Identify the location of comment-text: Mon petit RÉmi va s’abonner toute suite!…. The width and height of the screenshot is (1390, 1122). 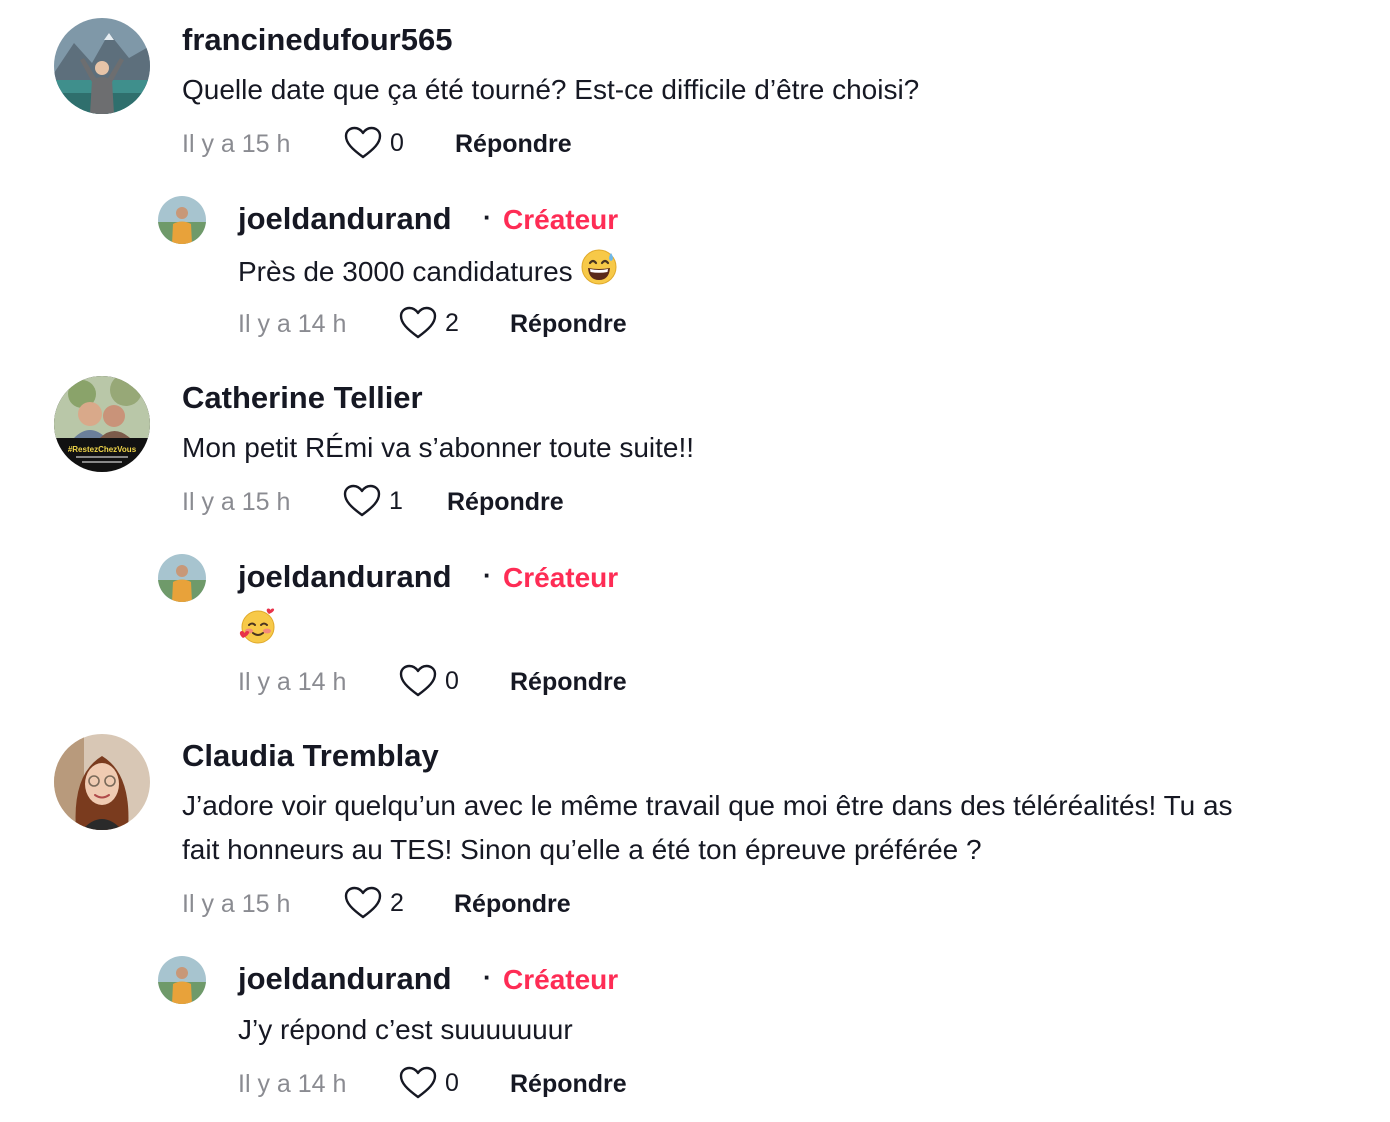
(438, 447).